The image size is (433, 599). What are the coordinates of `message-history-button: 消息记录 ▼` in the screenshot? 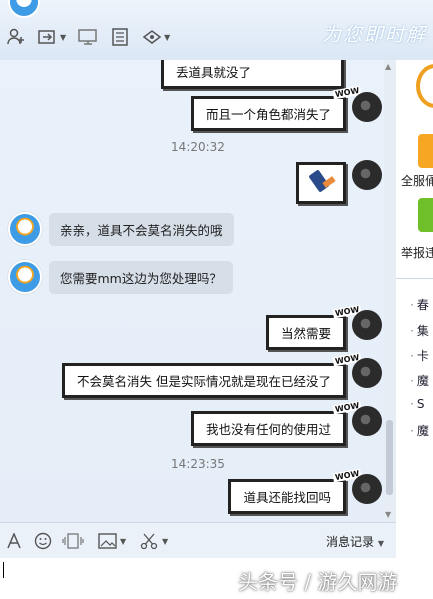 It's located at (355, 541).